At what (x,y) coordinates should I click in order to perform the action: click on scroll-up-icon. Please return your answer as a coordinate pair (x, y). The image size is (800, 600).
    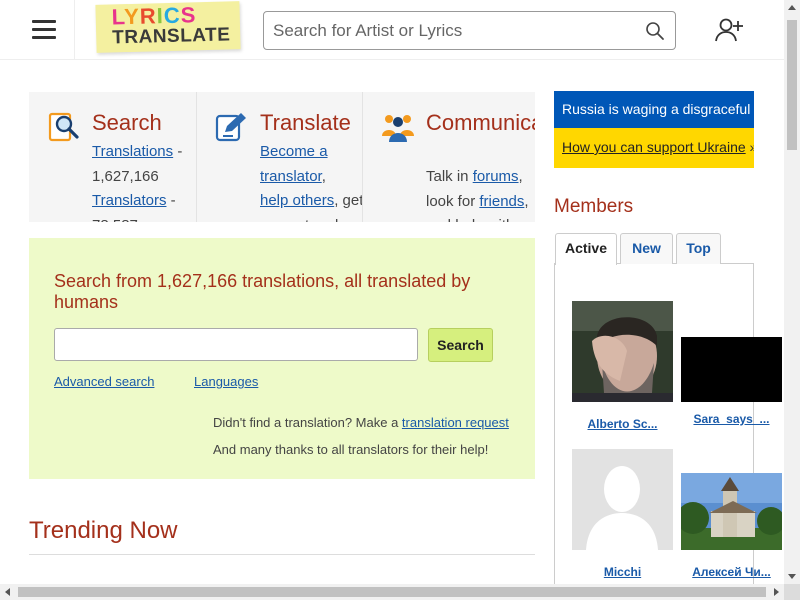
    Looking at the image, I should click on (792, 7).